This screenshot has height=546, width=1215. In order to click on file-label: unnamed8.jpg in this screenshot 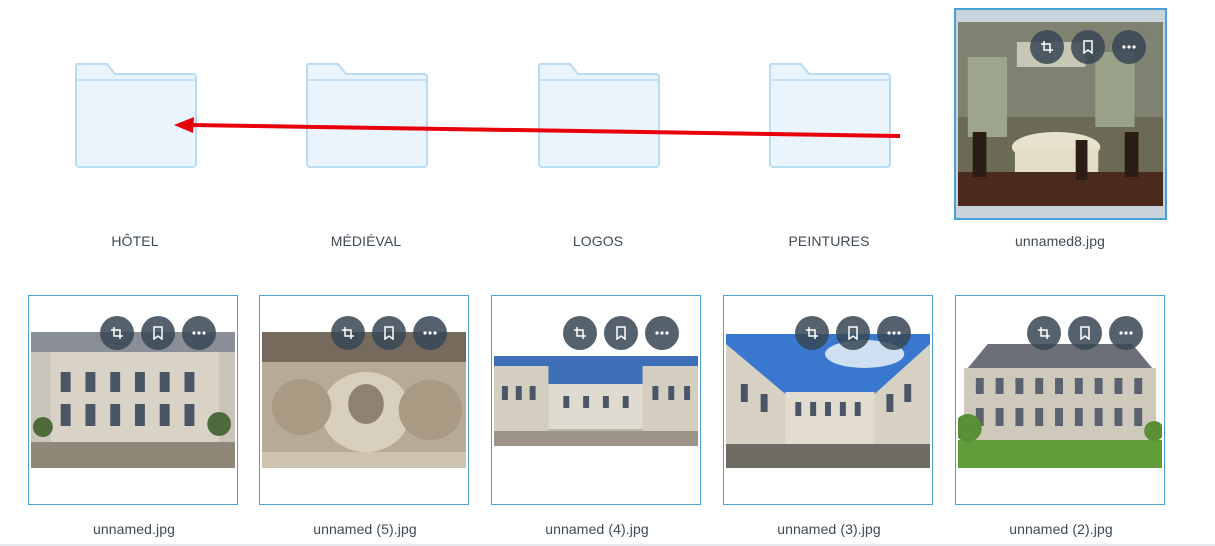, I will do `click(1060, 241)`.